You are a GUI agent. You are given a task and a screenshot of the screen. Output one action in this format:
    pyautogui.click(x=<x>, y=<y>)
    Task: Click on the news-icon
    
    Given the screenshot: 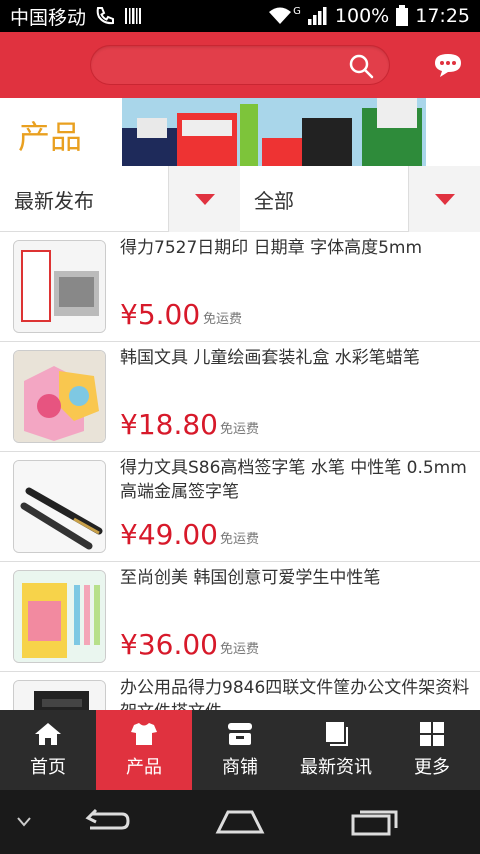 What is the action you would take?
    pyautogui.click(x=337, y=734)
    